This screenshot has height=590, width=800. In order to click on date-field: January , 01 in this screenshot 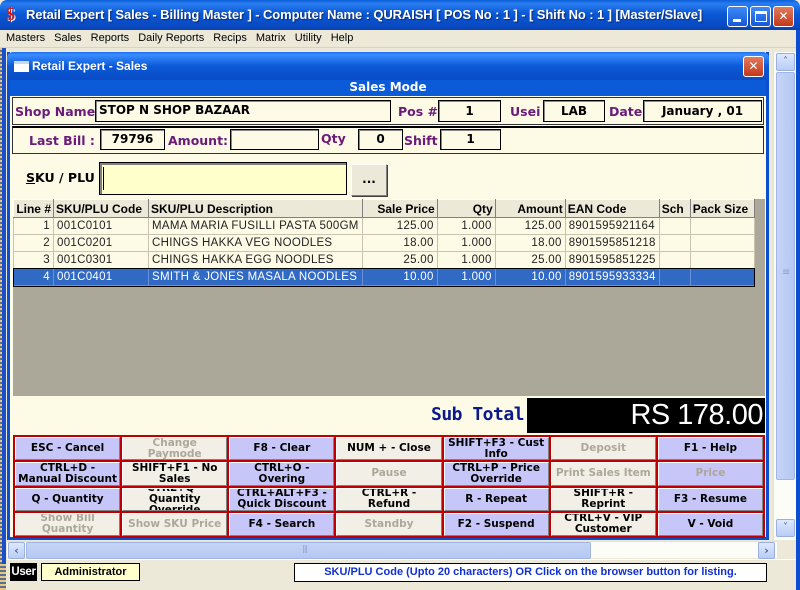, I will do `click(702, 111)`.